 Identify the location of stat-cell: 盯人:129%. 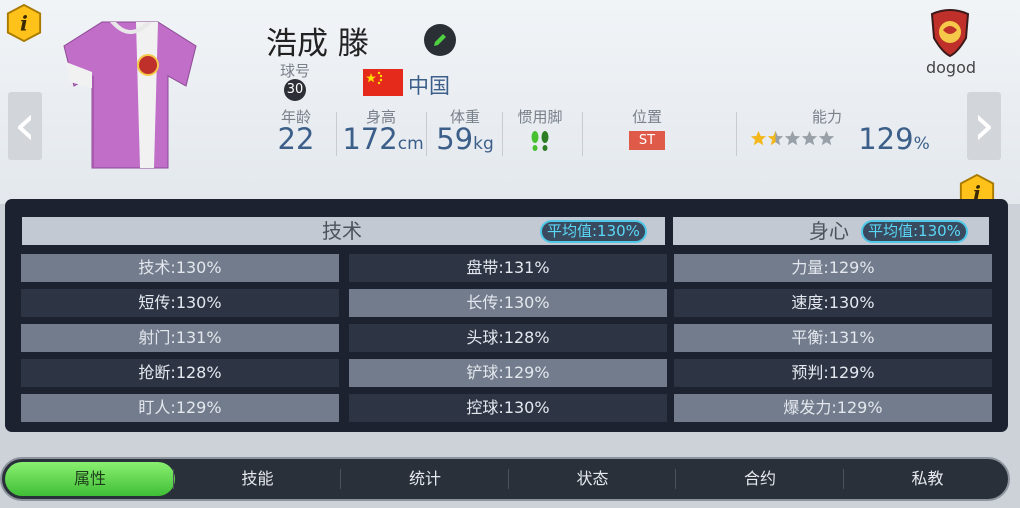
(180, 408).